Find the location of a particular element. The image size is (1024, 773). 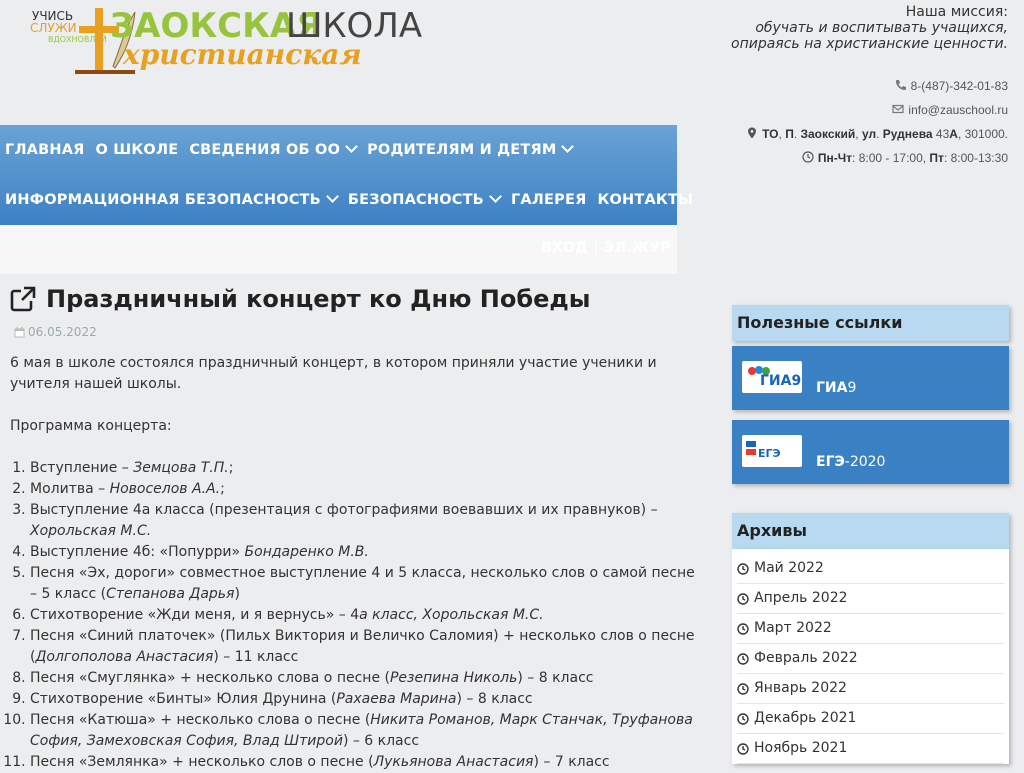

useful-links-widget: Полезные ссылки ГИА9 ГИА9 ЕГЭ ЕГЭ-2020 is located at coordinates (870, 394).